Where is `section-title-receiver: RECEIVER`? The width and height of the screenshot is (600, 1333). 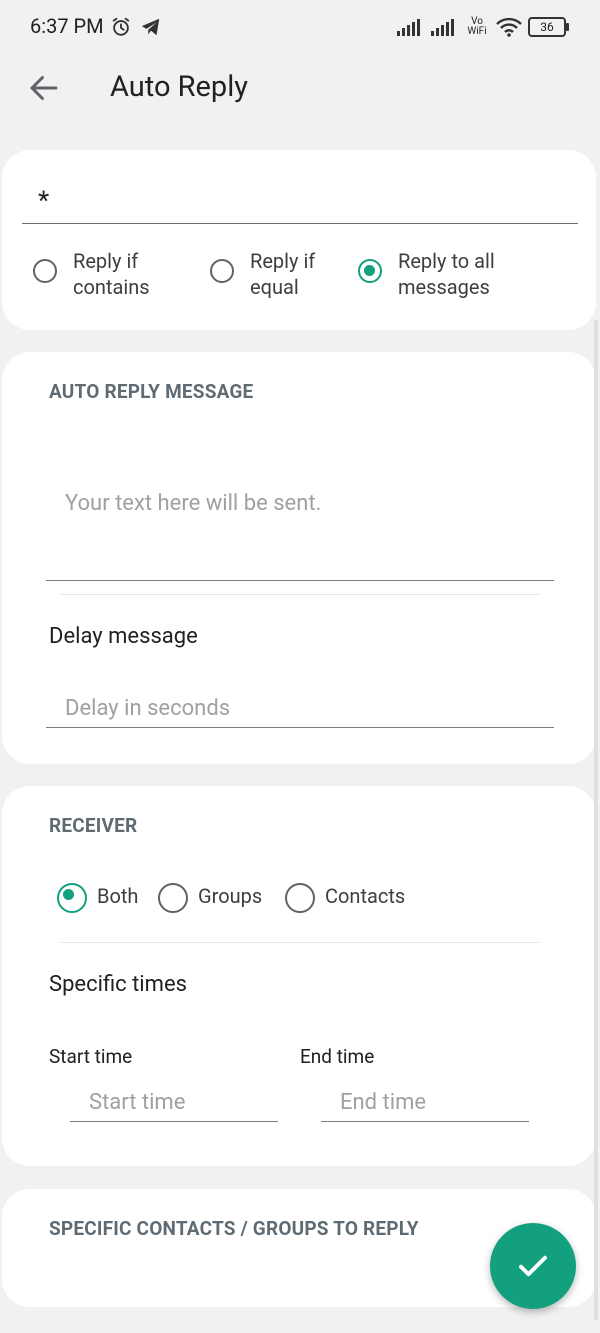
section-title-receiver: RECEIVER is located at coordinates (93, 825).